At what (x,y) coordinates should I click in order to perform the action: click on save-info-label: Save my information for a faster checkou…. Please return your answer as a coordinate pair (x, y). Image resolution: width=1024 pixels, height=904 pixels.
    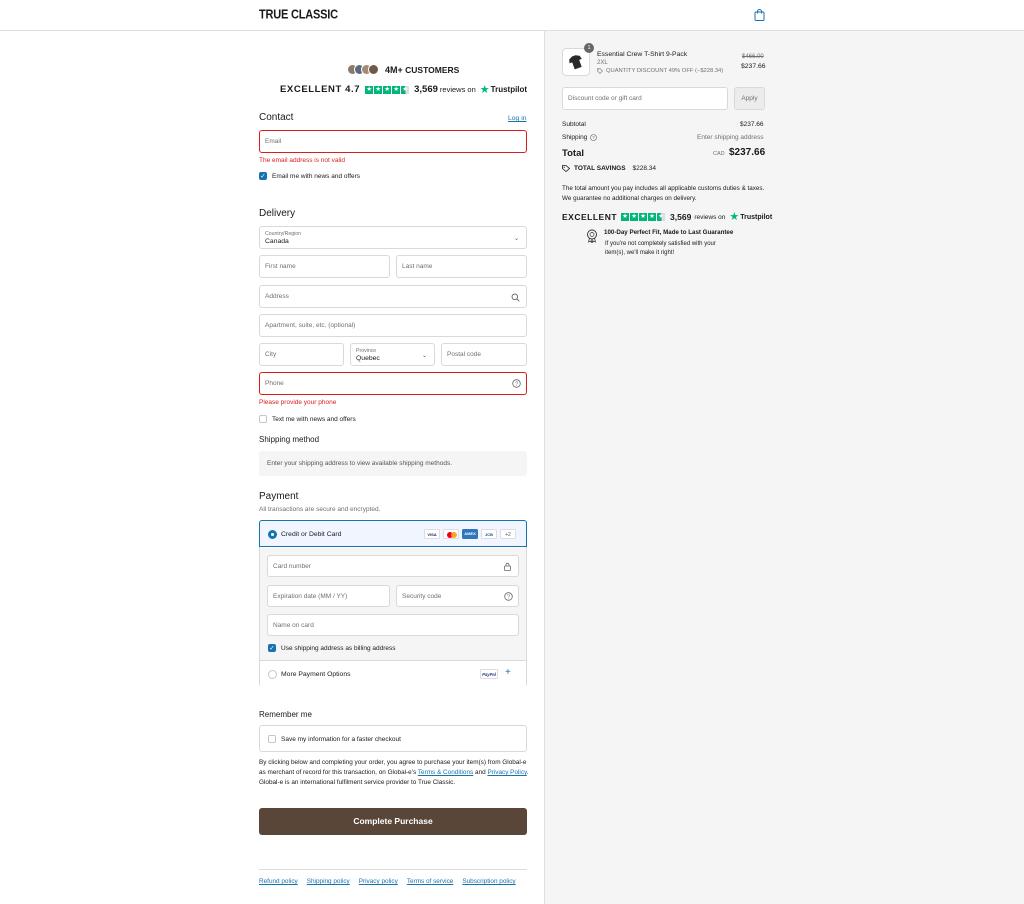
    Looking at the image, I should click on (341, 739).